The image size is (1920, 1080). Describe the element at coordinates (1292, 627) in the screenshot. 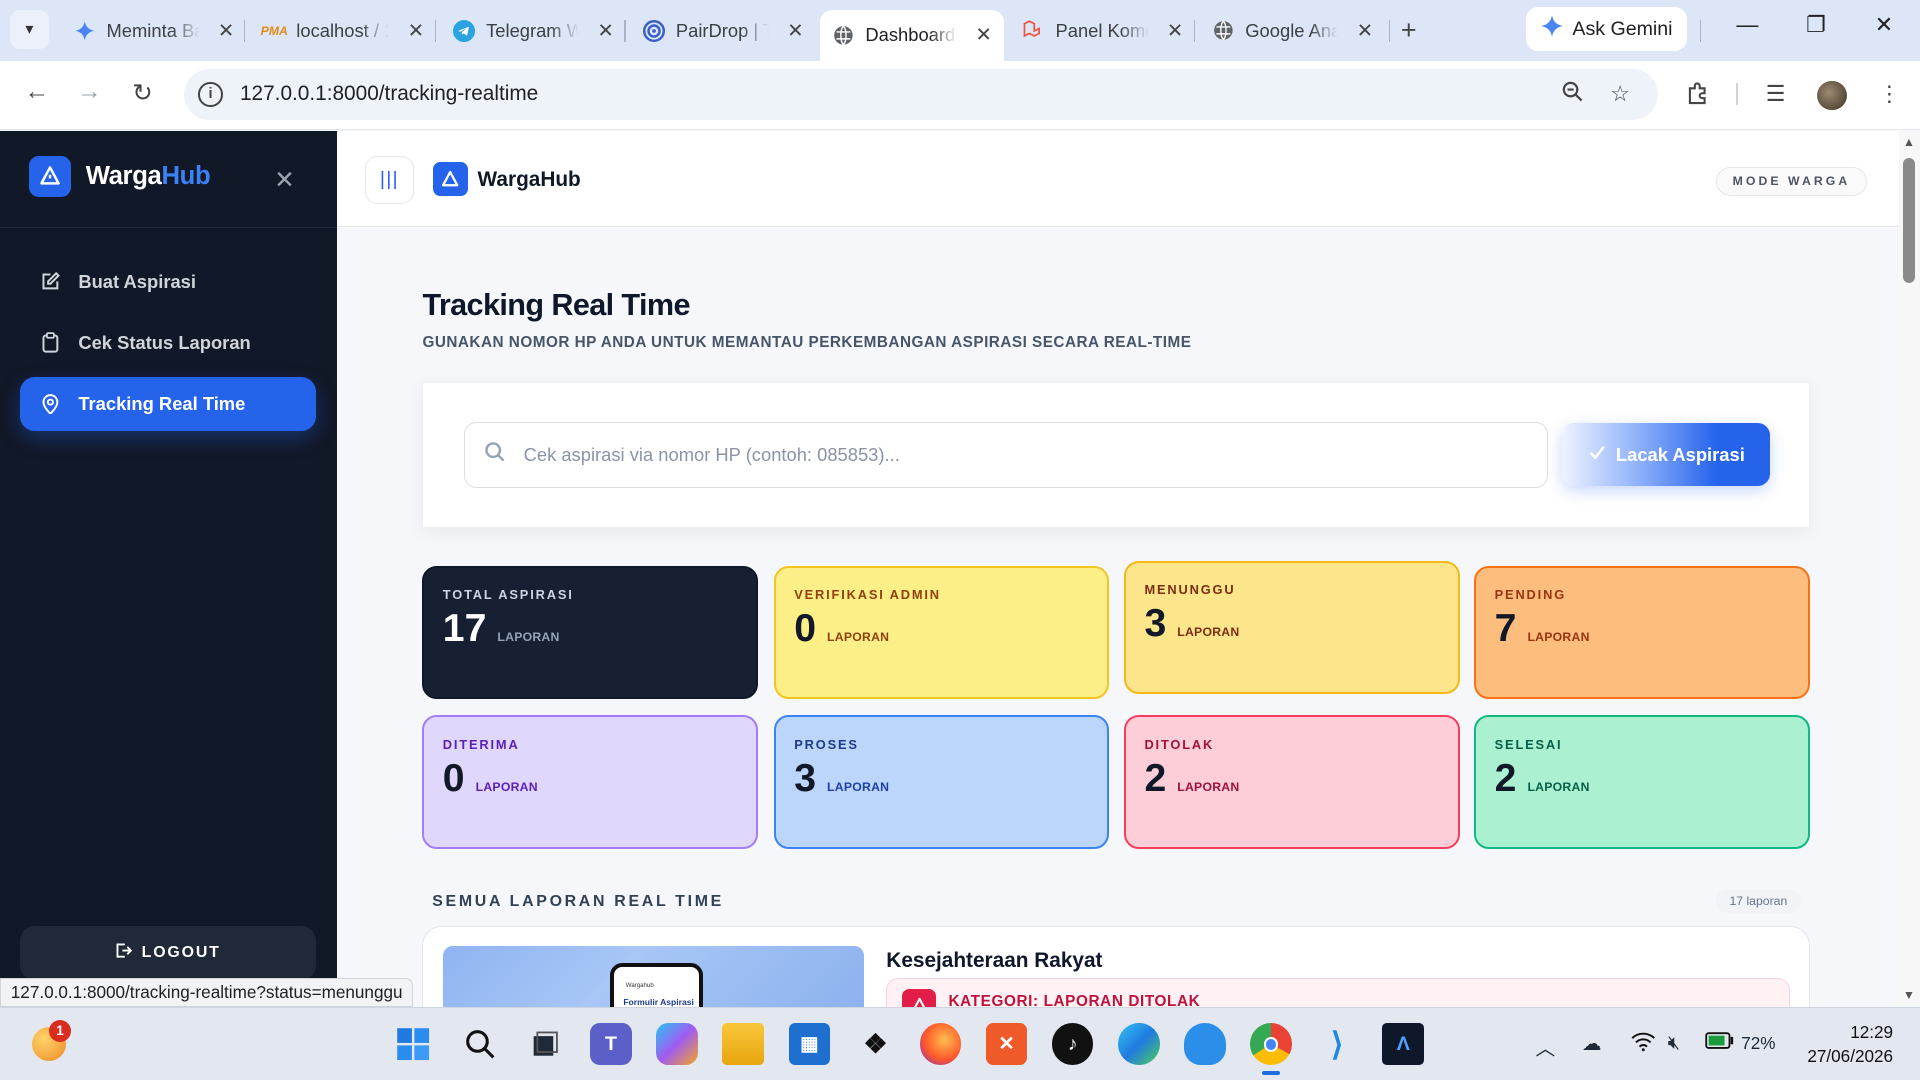

I see `stat-card-menunggu: MENUNGGU 3 LAPORAN` at that location.